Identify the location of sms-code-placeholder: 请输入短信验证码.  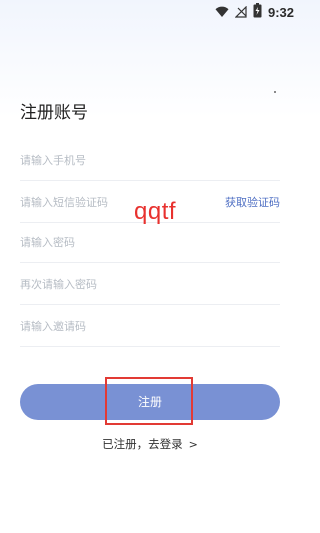
(64, 202).